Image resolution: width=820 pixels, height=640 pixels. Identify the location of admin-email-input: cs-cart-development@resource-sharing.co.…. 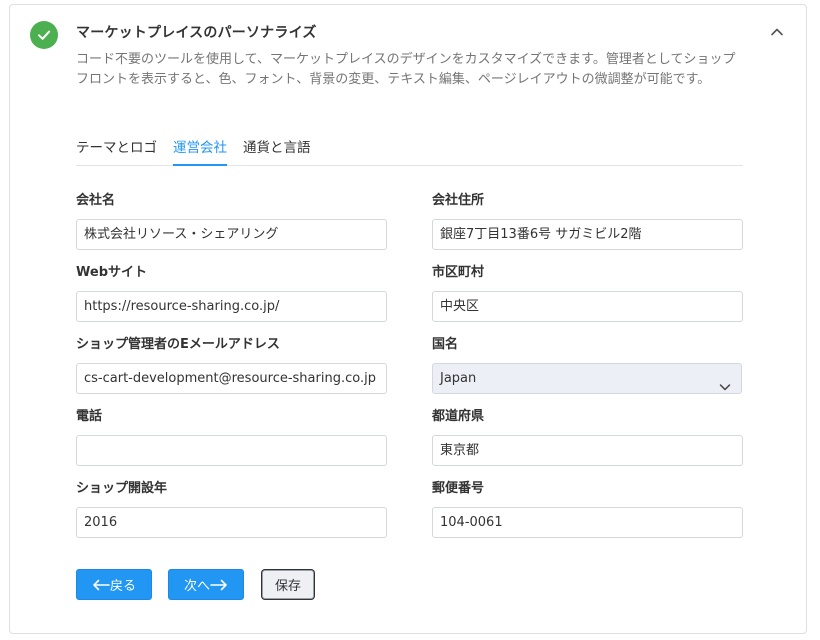
(231, 378).